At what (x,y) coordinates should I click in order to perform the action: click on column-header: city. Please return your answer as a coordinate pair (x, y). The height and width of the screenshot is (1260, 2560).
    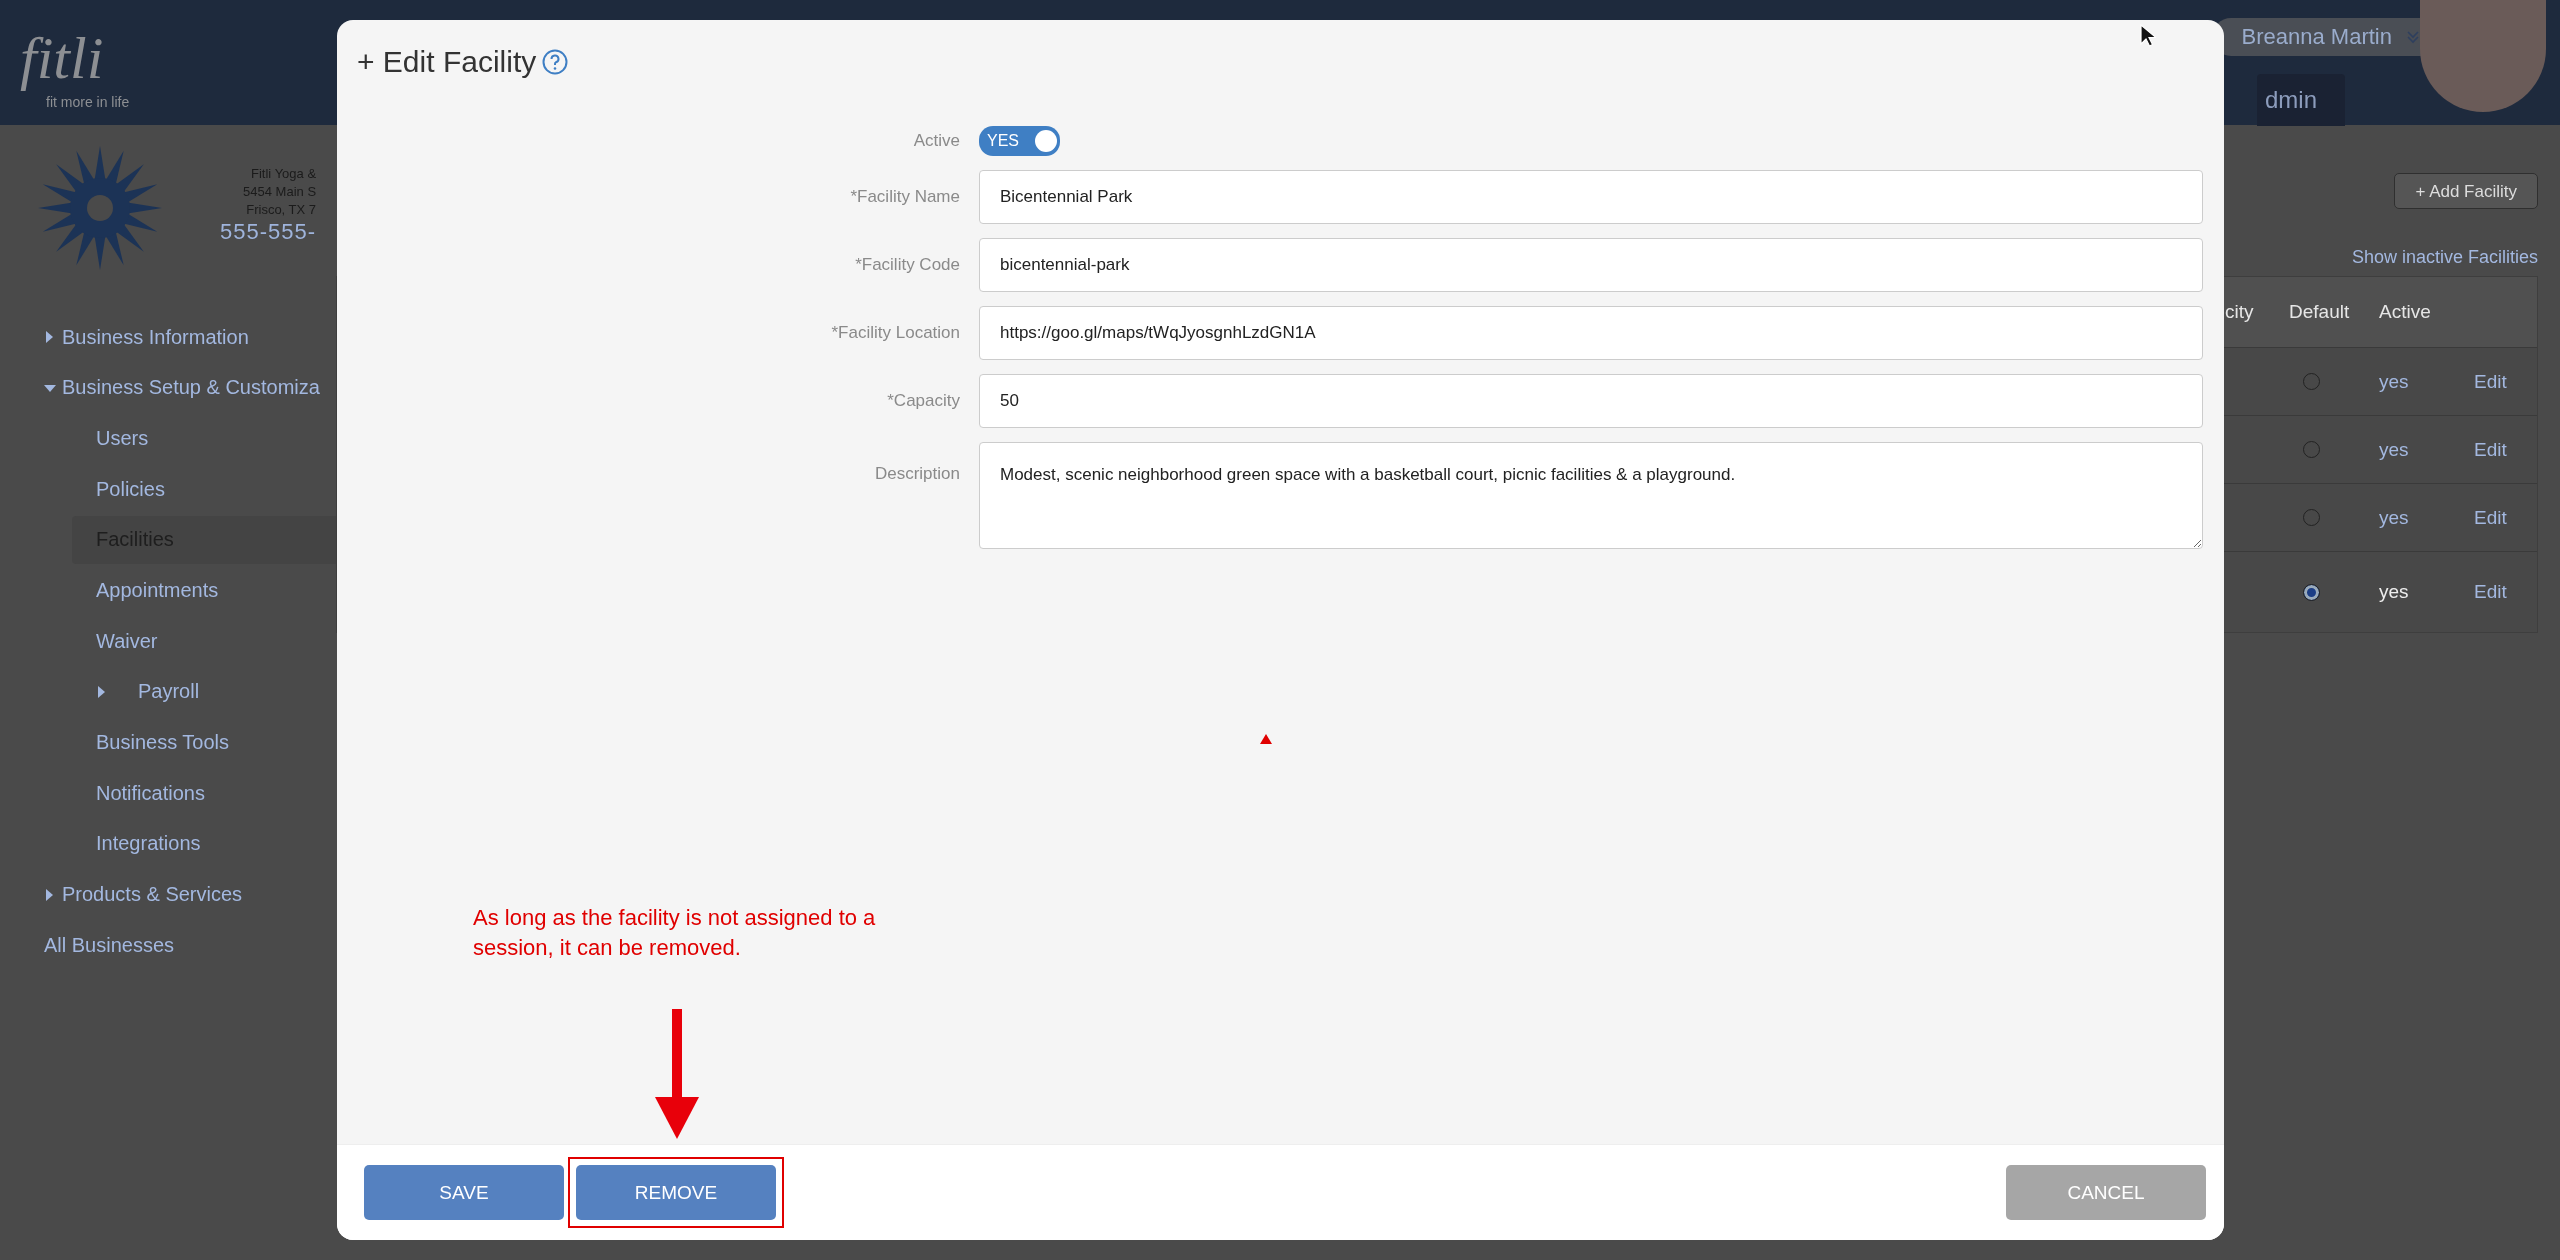
    Looking at the image, I should click on (2240, 312).